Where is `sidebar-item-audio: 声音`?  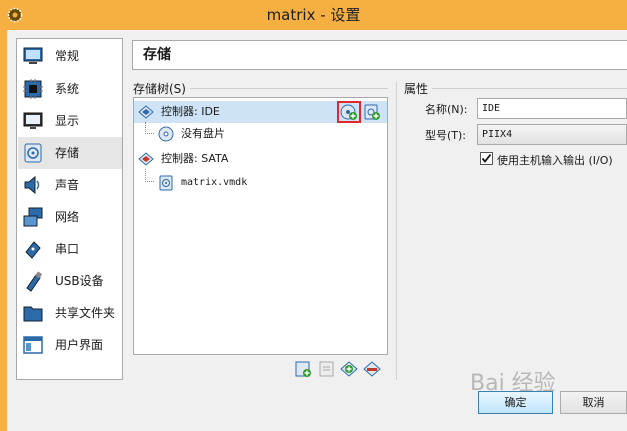
sidebar-item-audio: 声音 is located at coordinates (70, 185).